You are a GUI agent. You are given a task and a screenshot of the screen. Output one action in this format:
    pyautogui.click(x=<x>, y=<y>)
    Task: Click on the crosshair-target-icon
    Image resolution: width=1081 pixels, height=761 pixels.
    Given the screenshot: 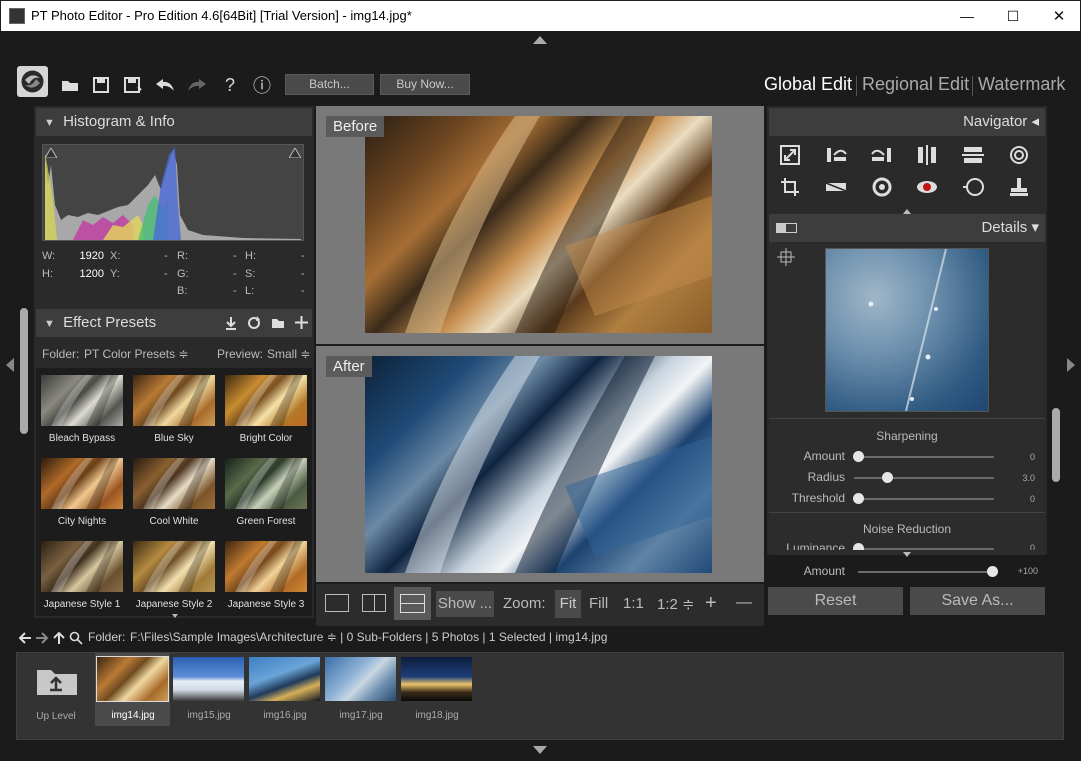 What is the action you would take?
    pyautogui.click(x=786, y=257)
    